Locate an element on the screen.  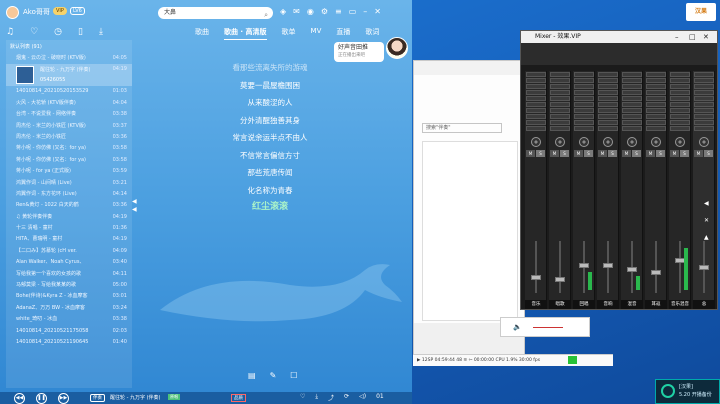
channel-label: 混音 is located at coordinates (632, 304).